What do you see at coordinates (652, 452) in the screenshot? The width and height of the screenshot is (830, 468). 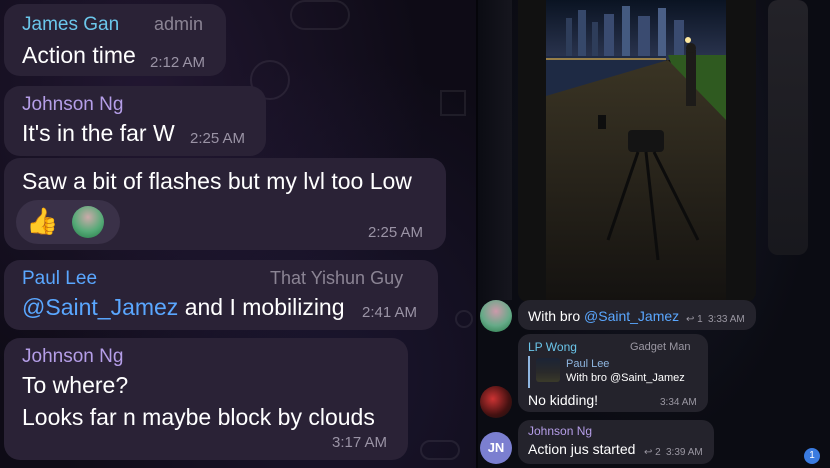 I see `reply-count: ↩ 2` at bounding box center [652, 452].